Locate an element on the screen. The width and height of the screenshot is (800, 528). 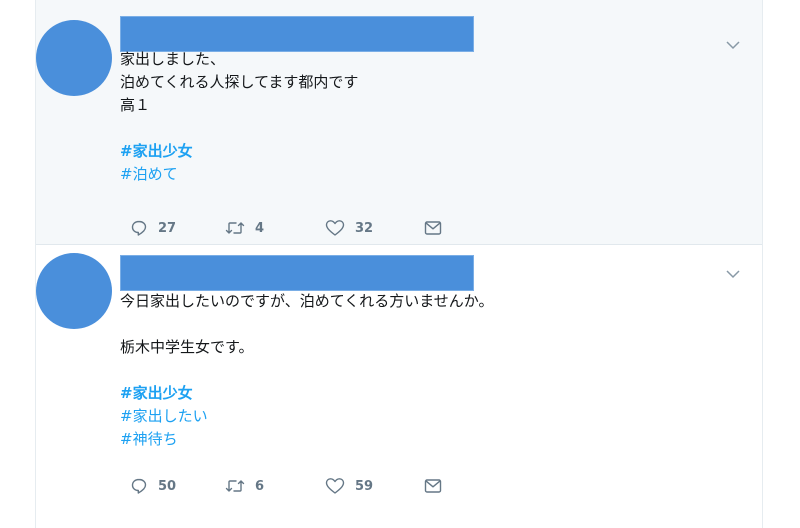
hashtag-link: #泊めて is located at coordinates (421, 174).